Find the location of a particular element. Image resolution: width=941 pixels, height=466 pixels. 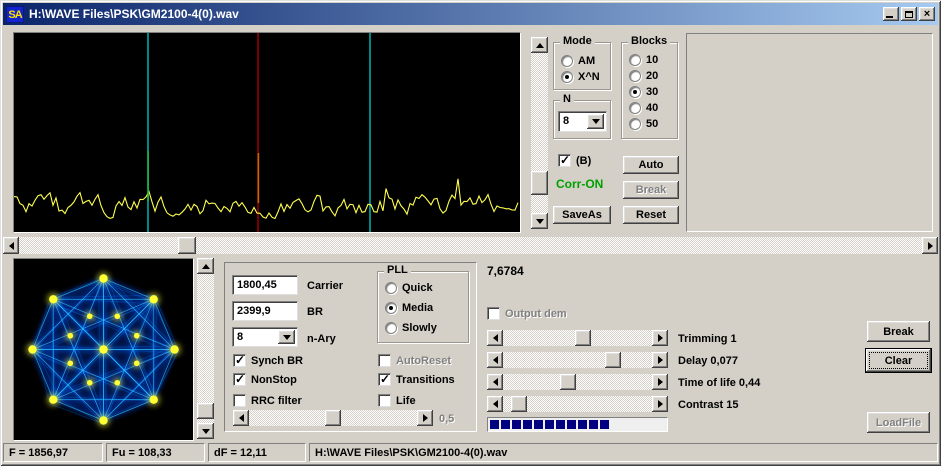

radio-pll-slowly: Slowly is located at coordinates (411, 328).